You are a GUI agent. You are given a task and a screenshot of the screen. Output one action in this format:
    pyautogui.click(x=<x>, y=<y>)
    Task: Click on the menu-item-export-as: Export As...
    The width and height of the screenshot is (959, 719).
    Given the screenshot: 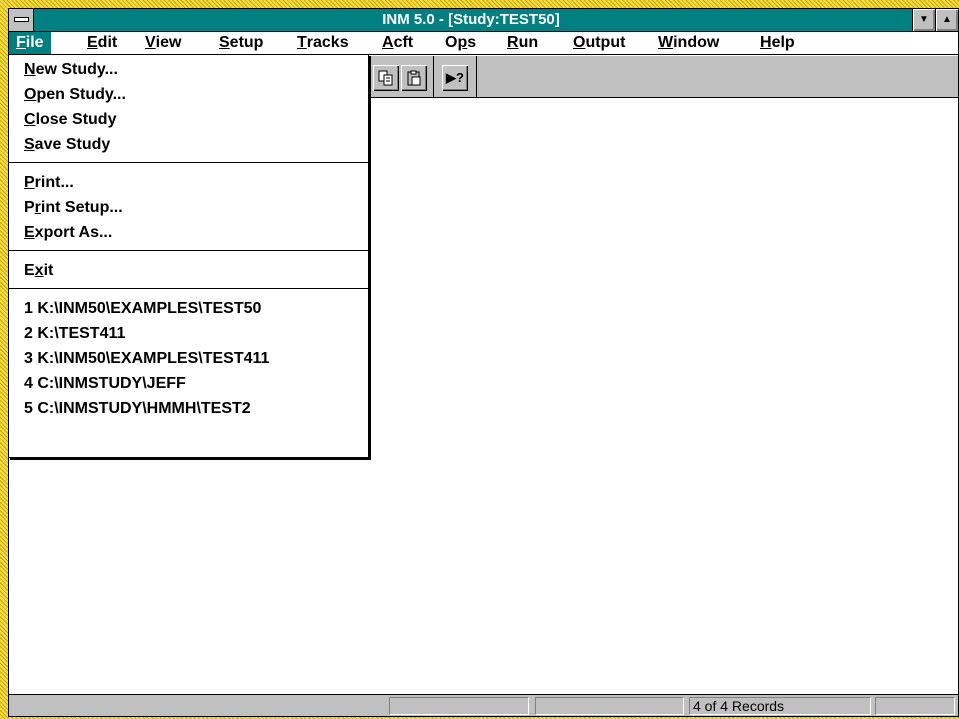 What is the action you would take?
    pyautogui.click(x=188, y=232)
    